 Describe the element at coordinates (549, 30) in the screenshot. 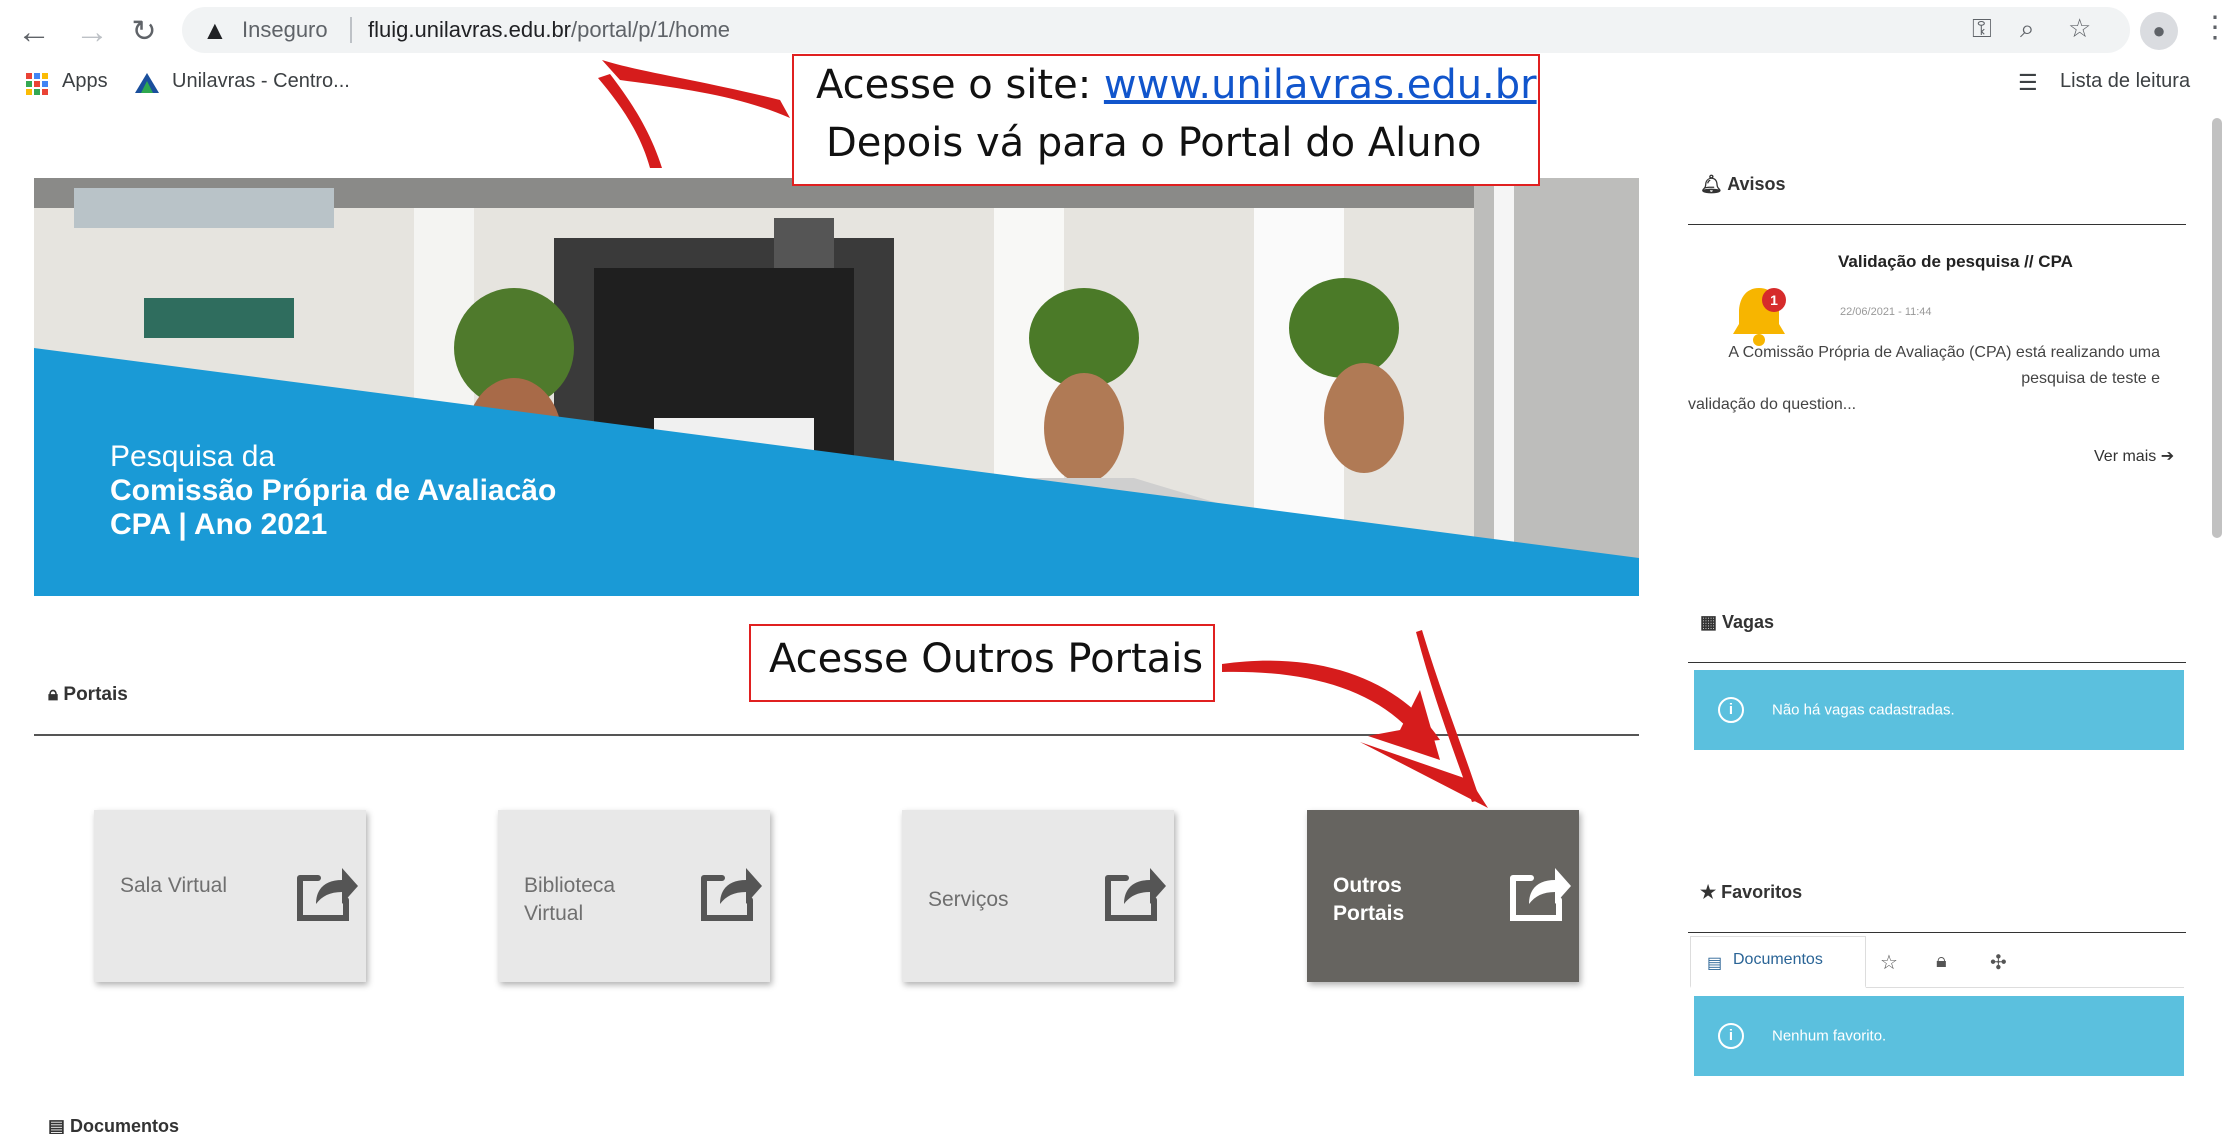

I see `url-text: fluig.unilavras.edu.br/portal/p/1/home` at that location.